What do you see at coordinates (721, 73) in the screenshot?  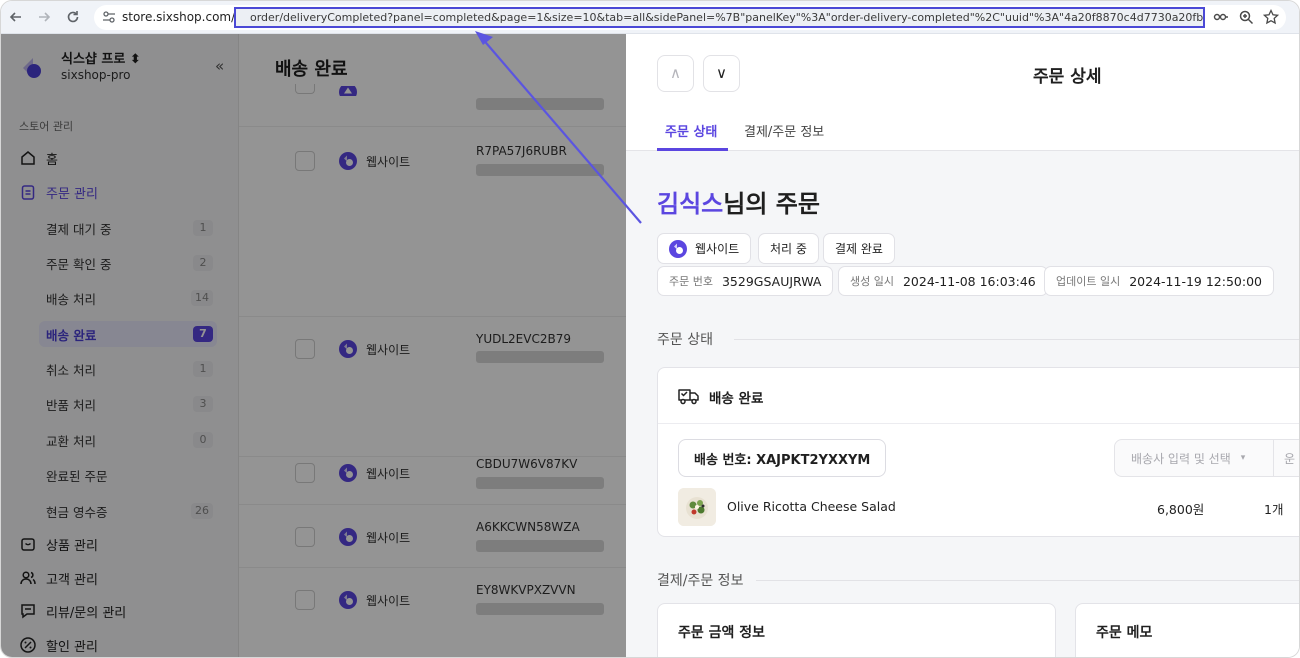 I see `next-order-button: ∨` at bounding box center [721, 73].